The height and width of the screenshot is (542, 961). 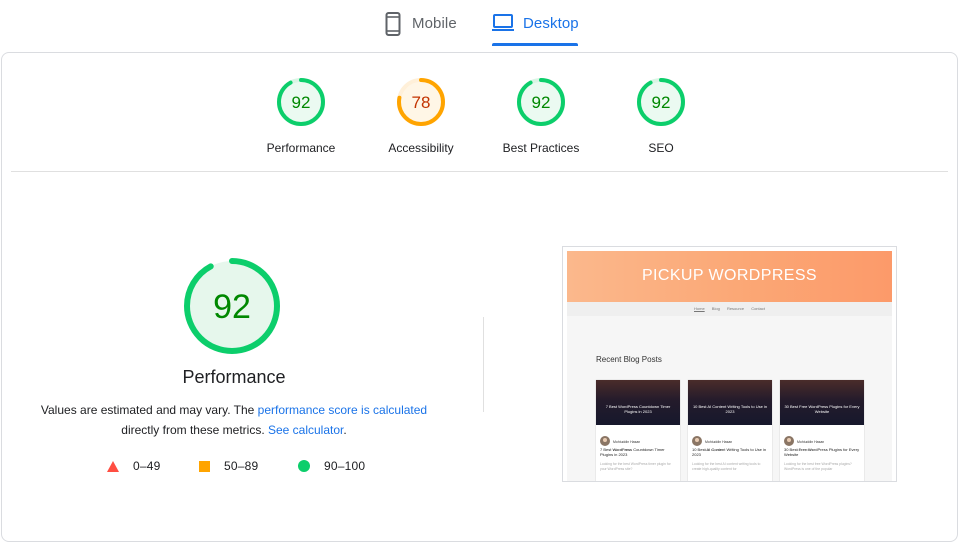 What do you see at coordinates (479, 171) in the screenshot?
I see `section-divider` at bounding box center [479, 171].